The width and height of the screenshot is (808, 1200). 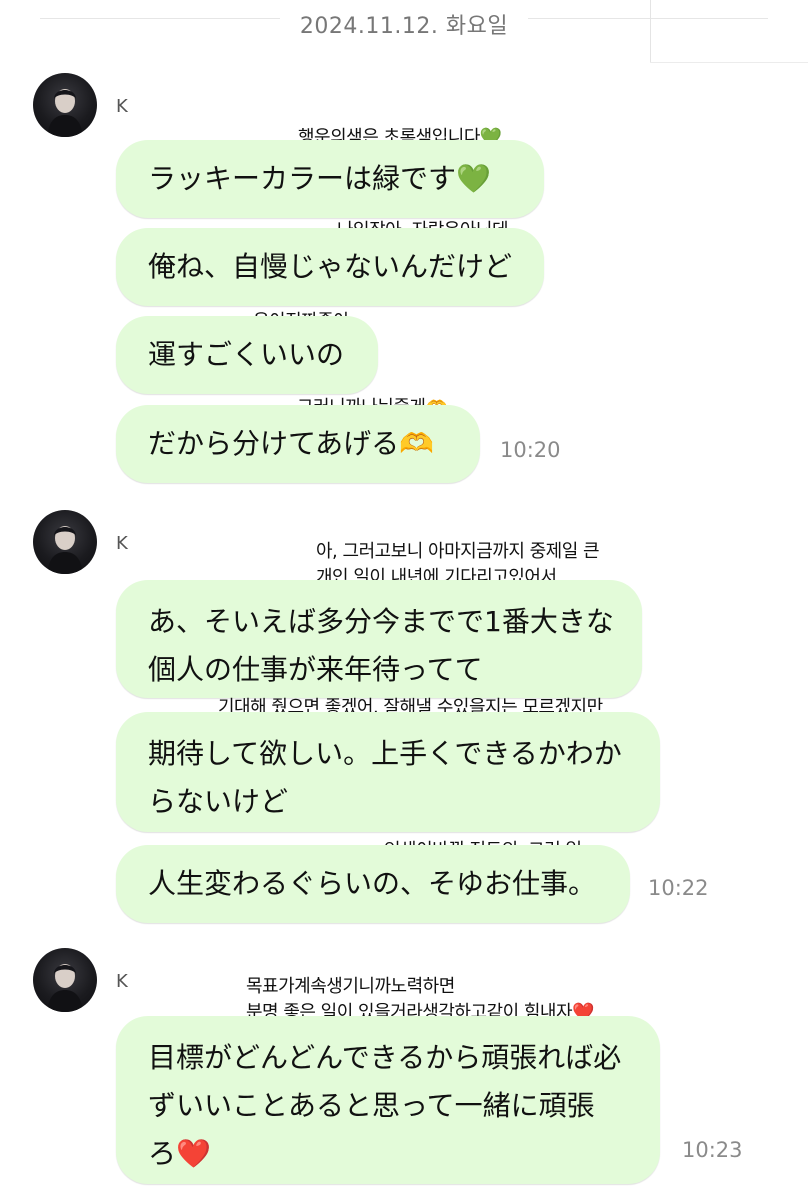 I want to click on message-text: あ、そいえば多分今までで1番大きな 個人の仕事が来年待ってて, so click(x=381, y=645).